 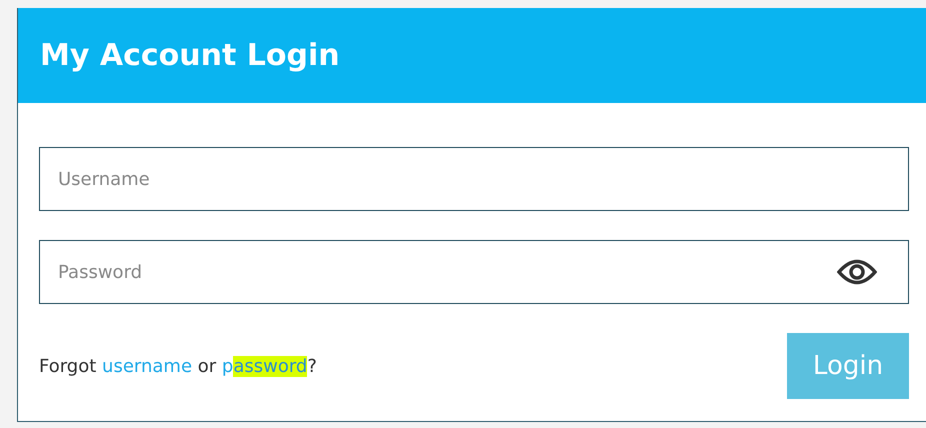 What do you see at coordinates (857, 272) in the screenshot?
I see `eye-icon` at bounding box center [857, 272].